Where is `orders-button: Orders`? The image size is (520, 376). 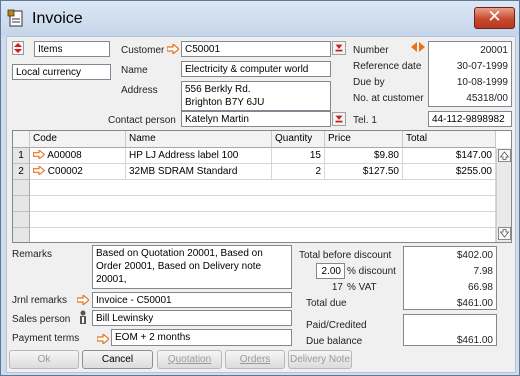 orders-button: Orders is located at coordinates (255, 359).